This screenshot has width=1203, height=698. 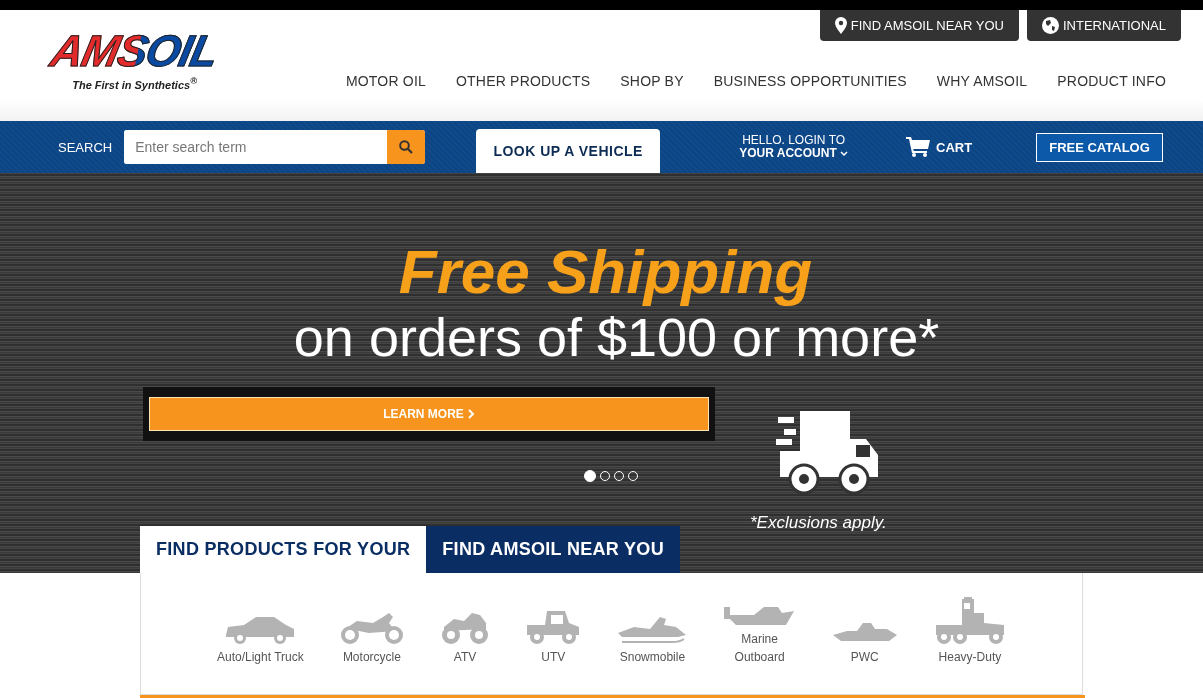 I want to click on semi-truck-icon, so click(x=969, y=620).